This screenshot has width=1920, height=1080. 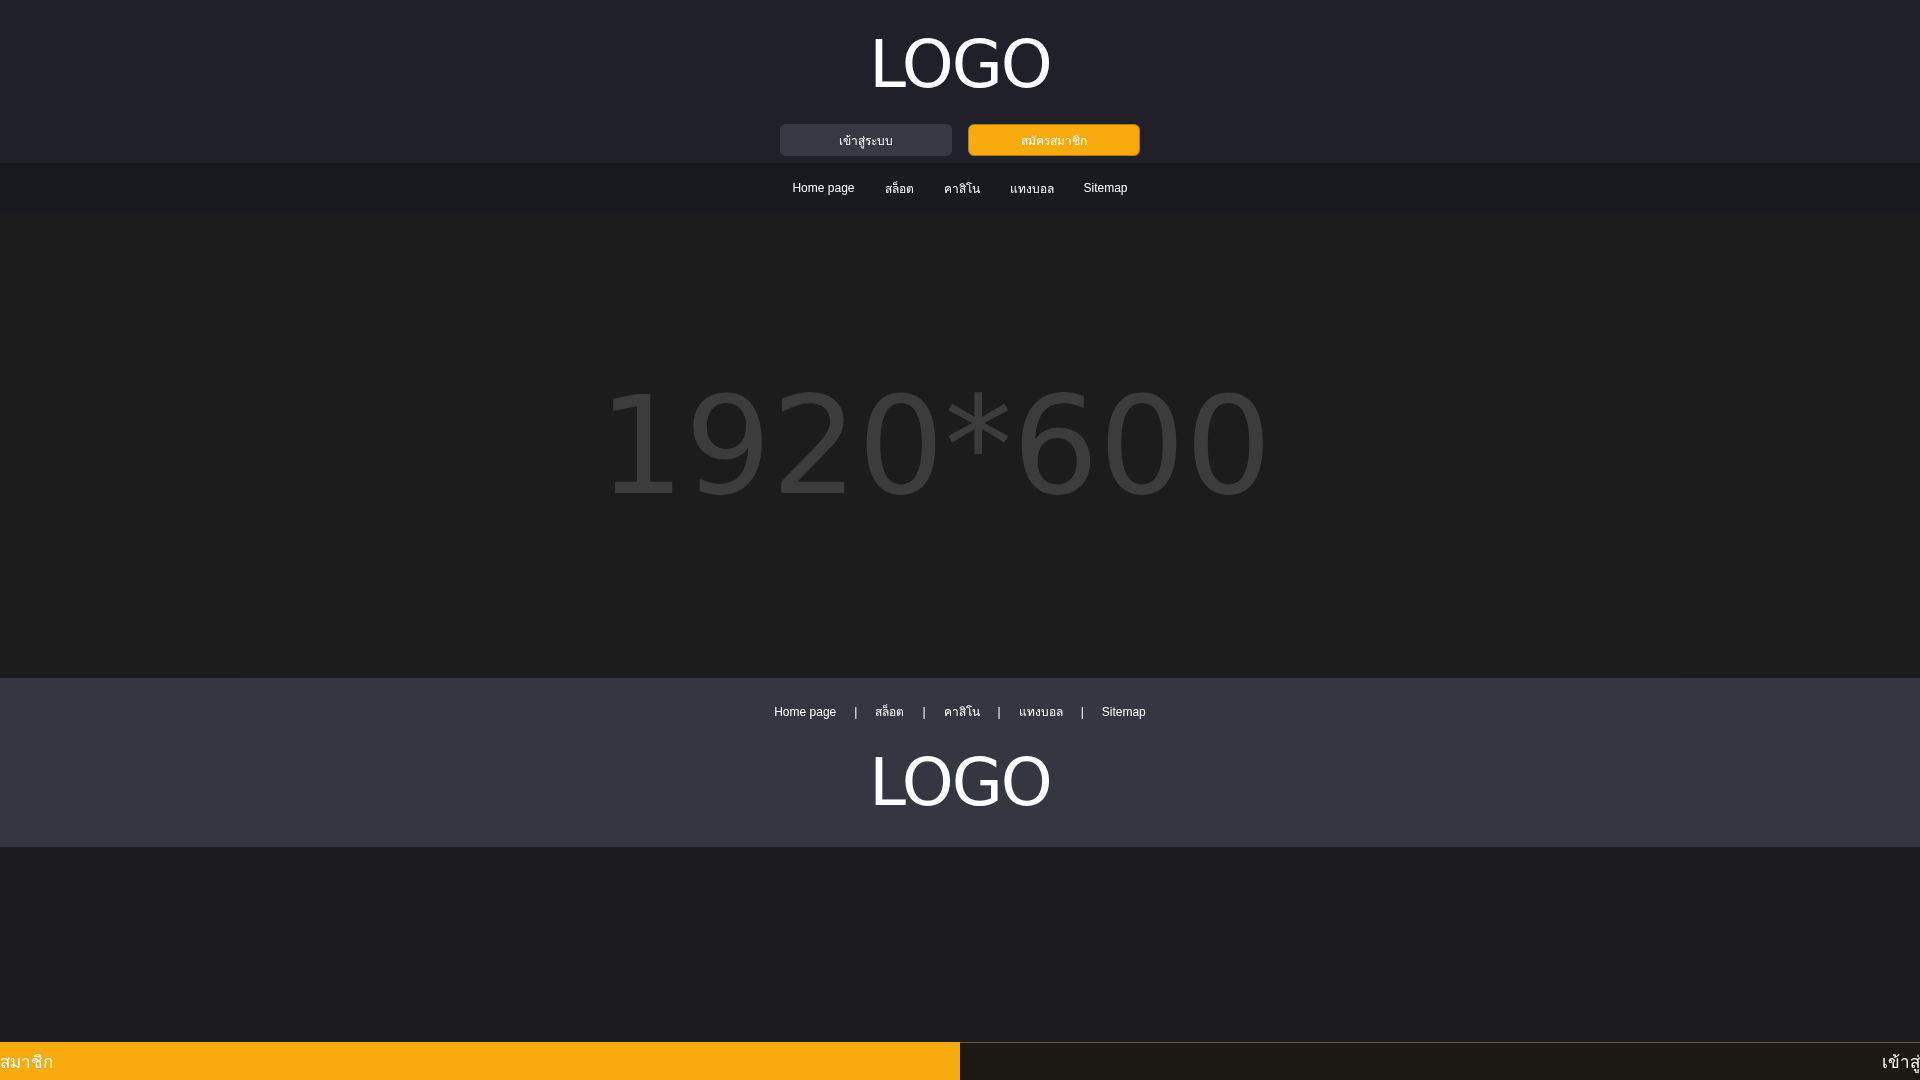 What do you see at coordinates (805, 711) in the screenshot?
I see `footer-link: Home page` at bounding box center [805, 711].